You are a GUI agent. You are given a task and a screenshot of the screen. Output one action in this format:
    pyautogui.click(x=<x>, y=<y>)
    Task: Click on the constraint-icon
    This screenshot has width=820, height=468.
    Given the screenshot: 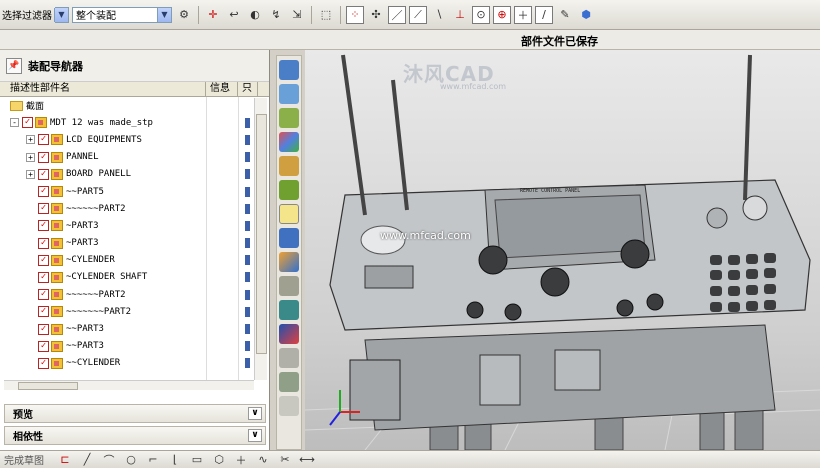 What is the action you would take?
    pyautogui.click(x=289, y=166)
    